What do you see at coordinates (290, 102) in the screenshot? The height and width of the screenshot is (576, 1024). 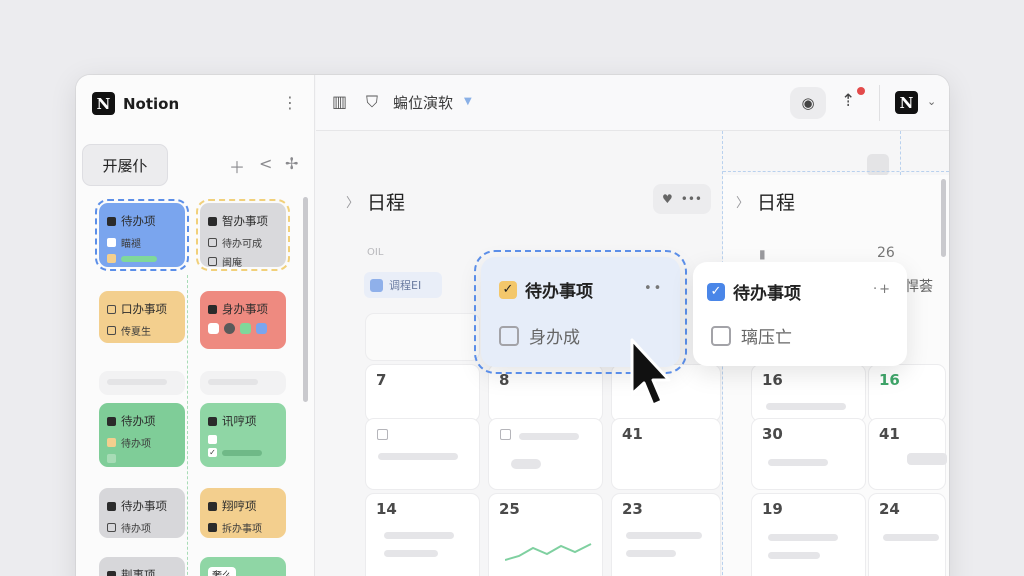 I see `more-vertical-icon: ⋮` at bounding box center [290, 102].